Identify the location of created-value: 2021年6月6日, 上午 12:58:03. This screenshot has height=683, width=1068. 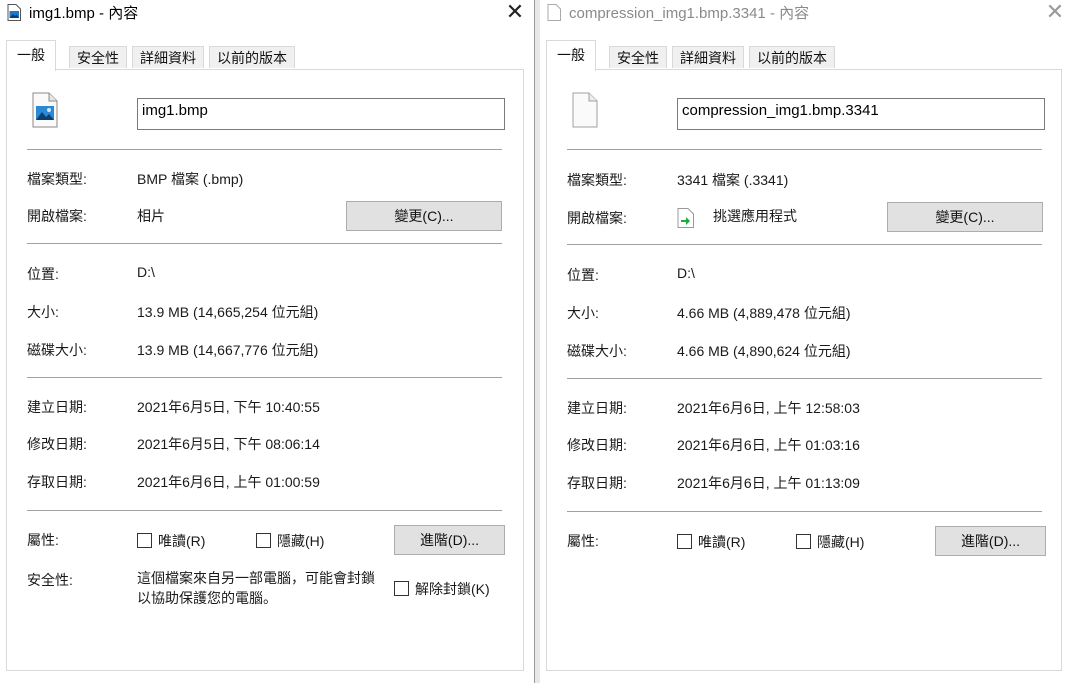
(768, 408).